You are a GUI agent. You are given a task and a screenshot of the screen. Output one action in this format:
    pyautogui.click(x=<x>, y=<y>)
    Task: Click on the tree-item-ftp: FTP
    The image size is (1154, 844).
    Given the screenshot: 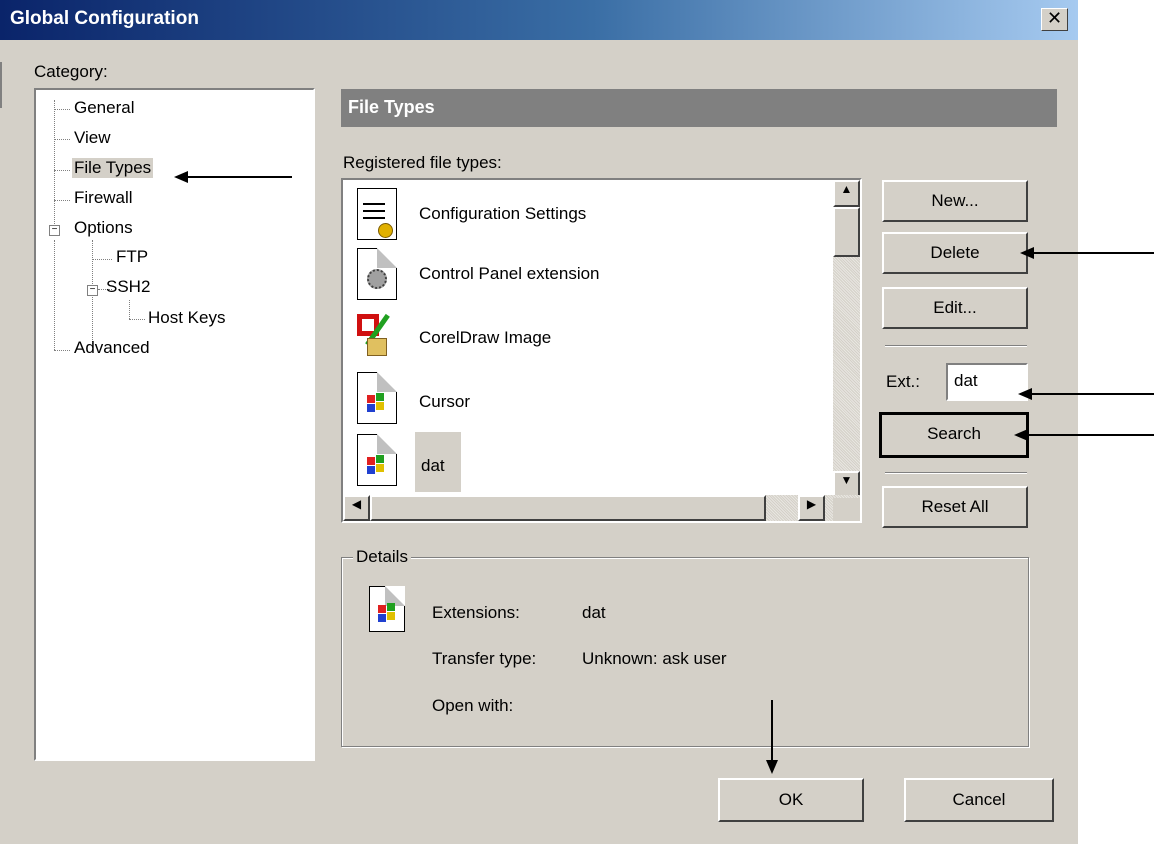 What is the action you would take?
    pyautogui.click(x=132, y=257)
    